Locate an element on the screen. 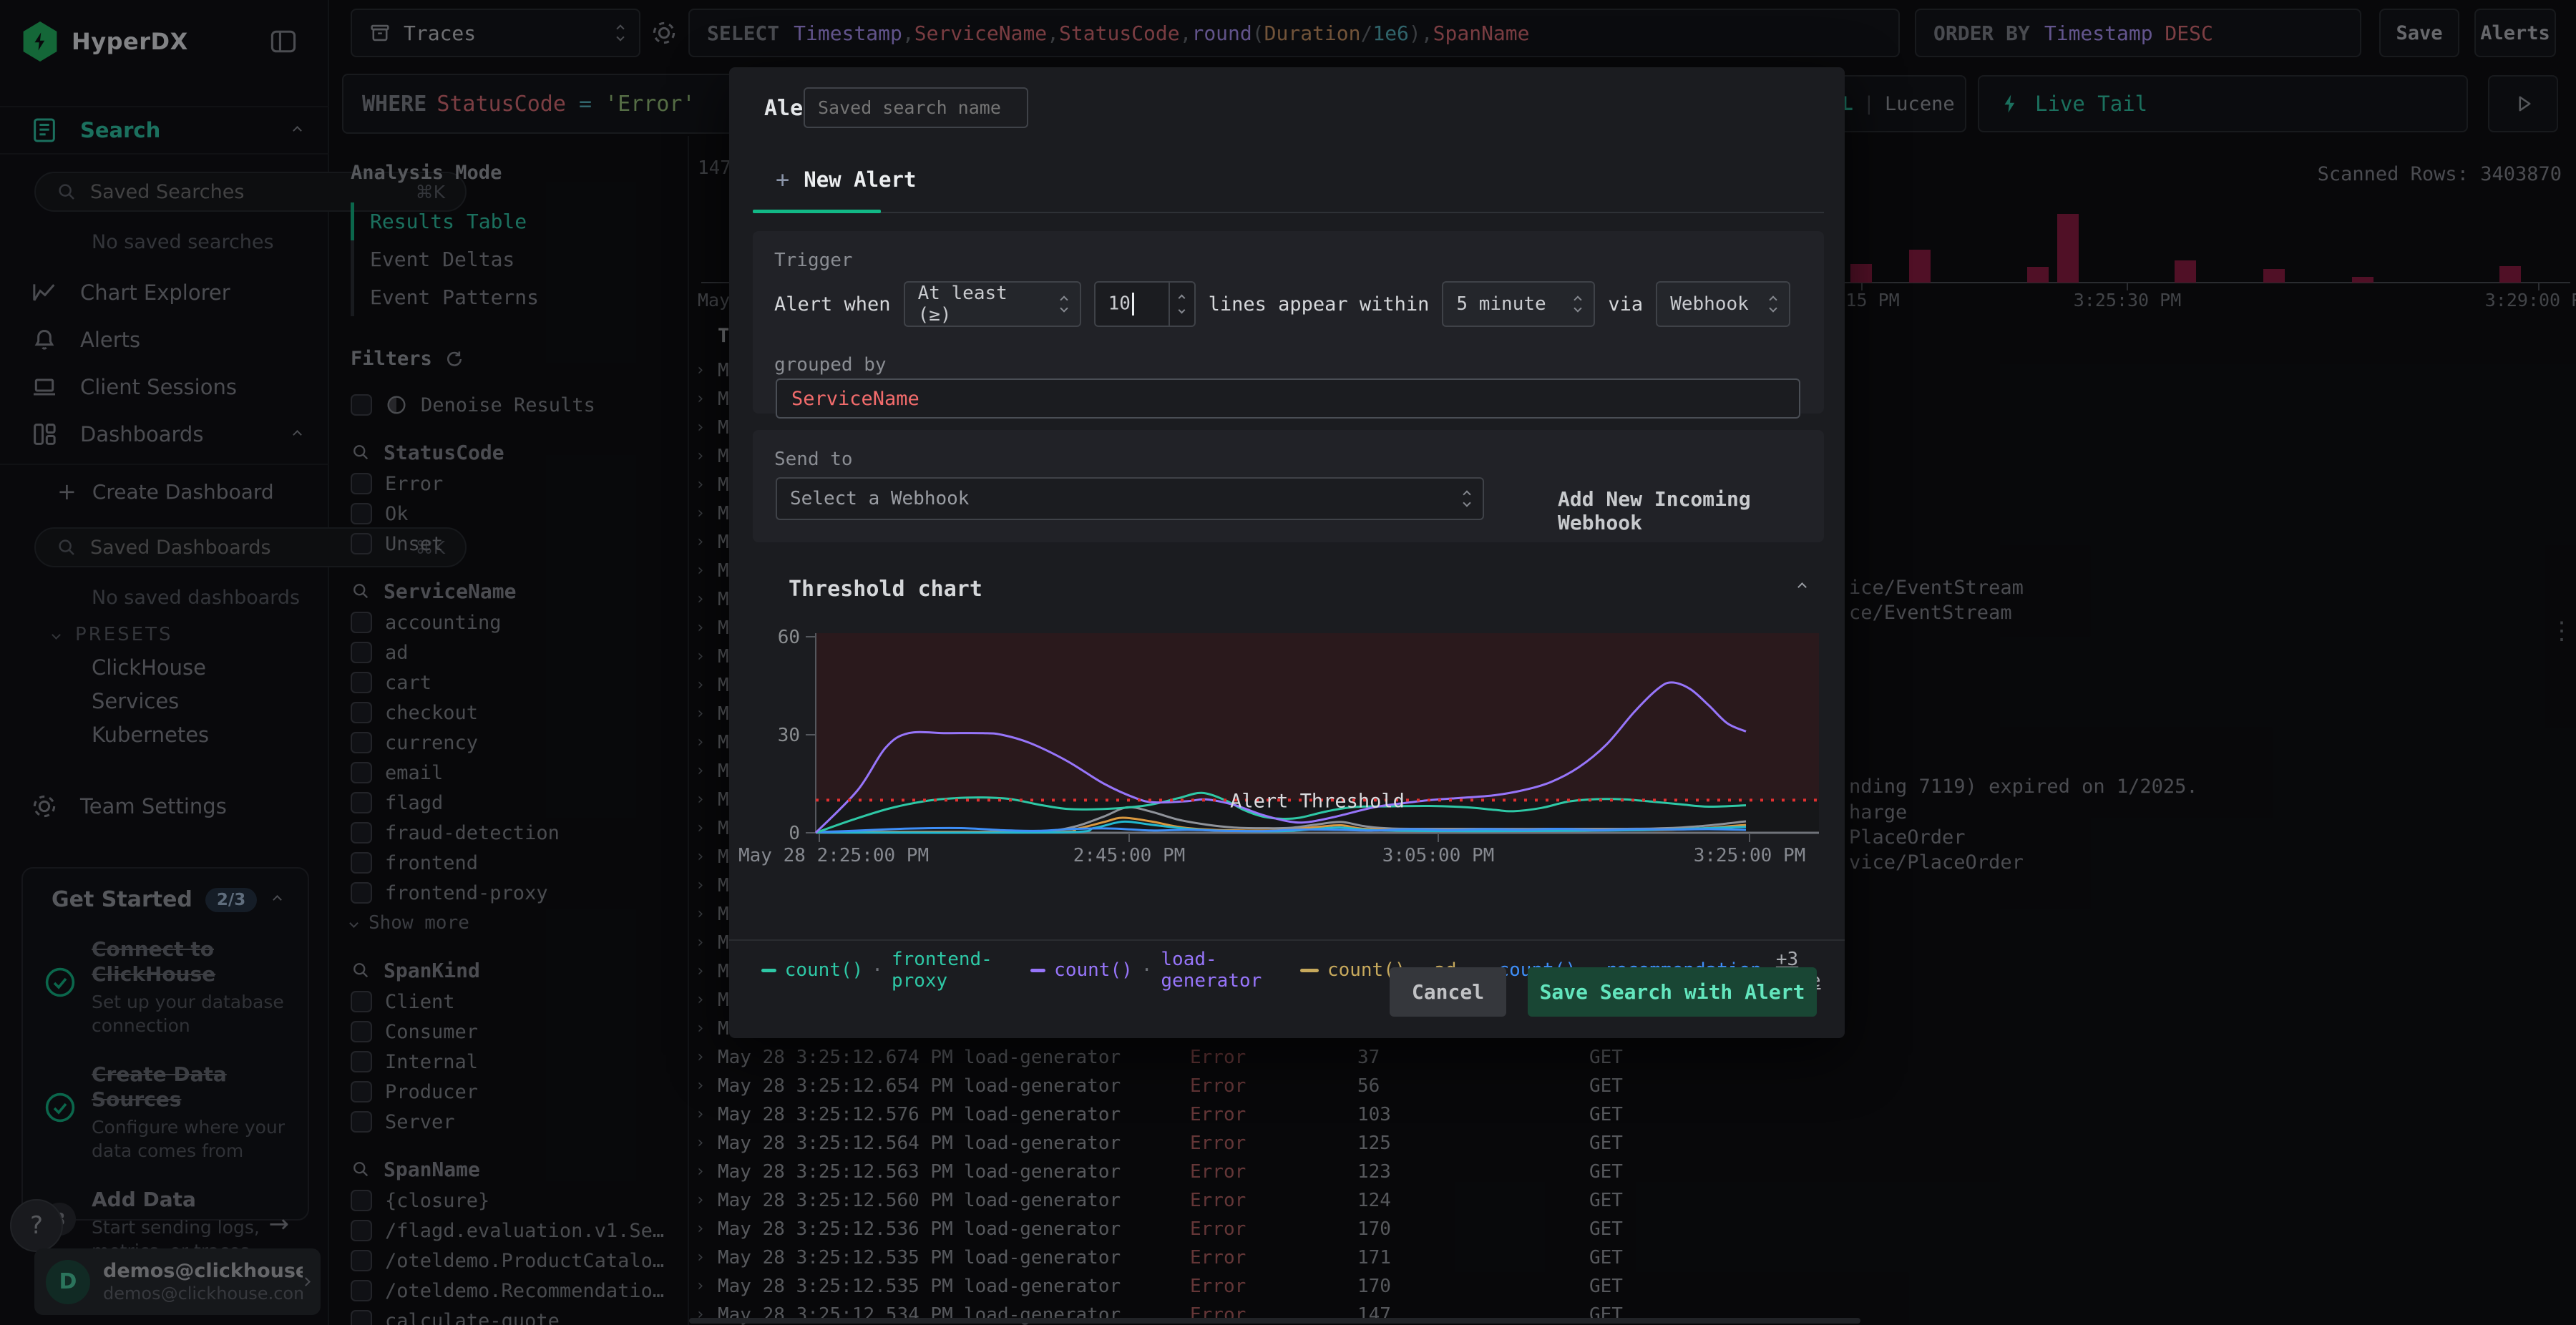  threshold-value: 10 is located at coordinates (1119, 304).